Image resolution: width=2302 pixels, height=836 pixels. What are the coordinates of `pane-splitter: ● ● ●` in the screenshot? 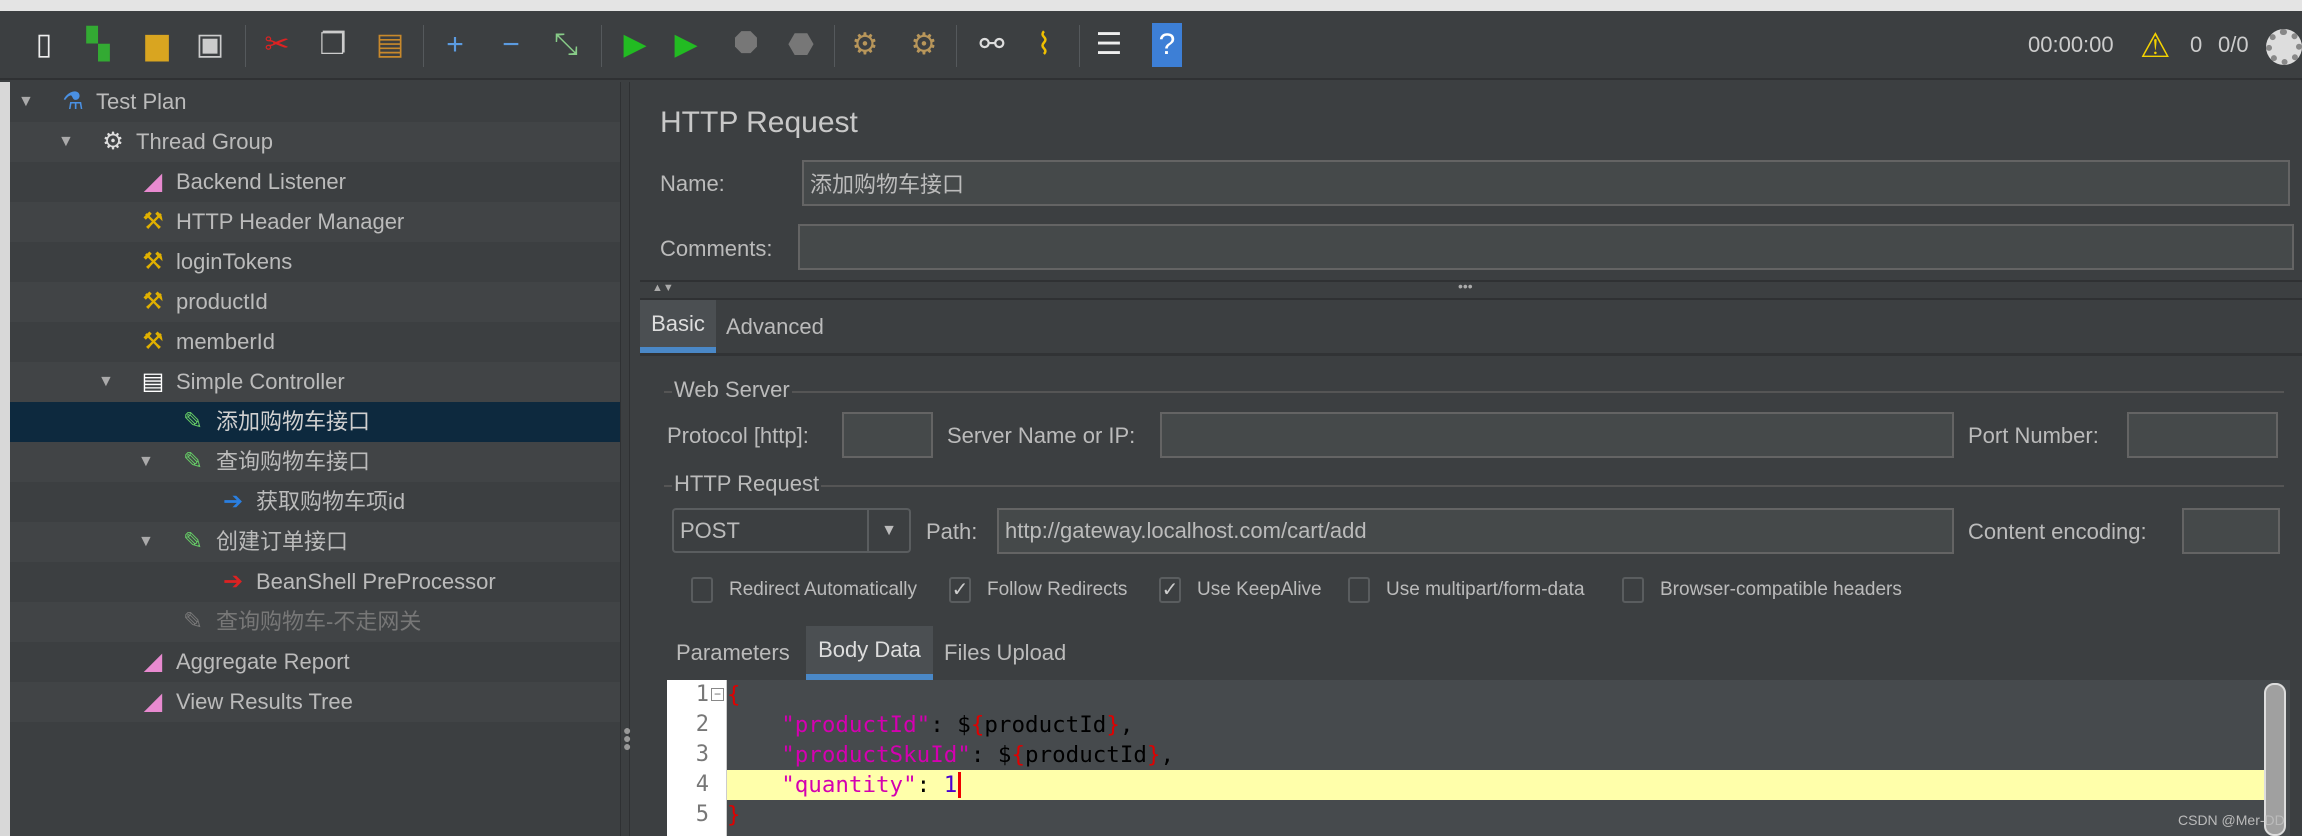 It's located at (625, 459).